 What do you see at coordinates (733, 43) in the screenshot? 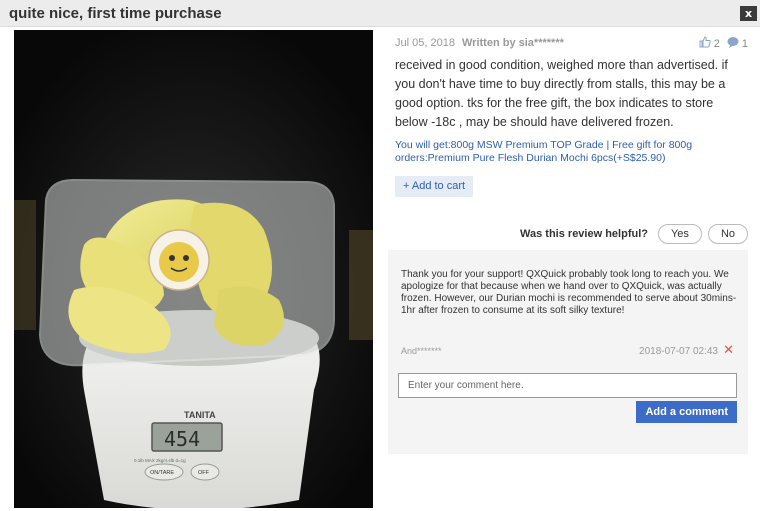
I see `comment-bubble-icon` at bounding box center [733, 43].